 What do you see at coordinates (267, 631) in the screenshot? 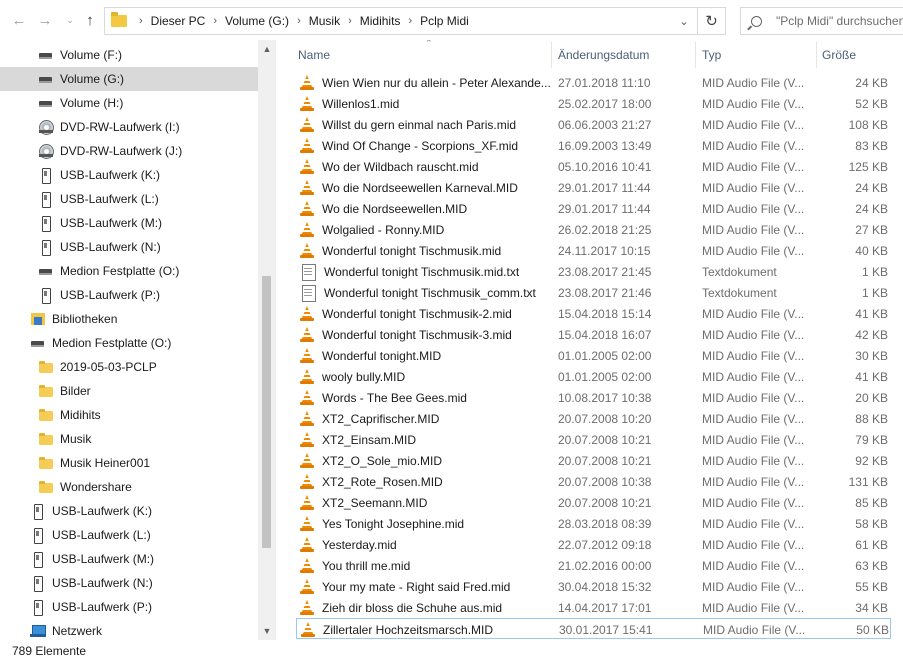
I see `scroll-down-arrow-icon: ▼` at bounding box center [267, 631].